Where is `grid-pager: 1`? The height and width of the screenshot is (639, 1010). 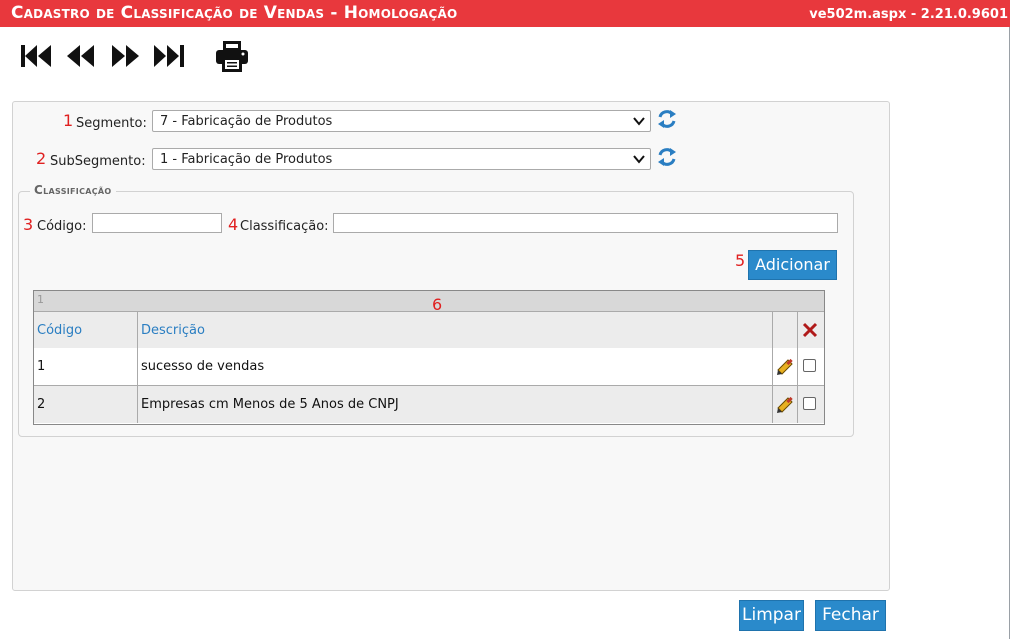
grid-pager: 1 is located at coordinates (429, 301).